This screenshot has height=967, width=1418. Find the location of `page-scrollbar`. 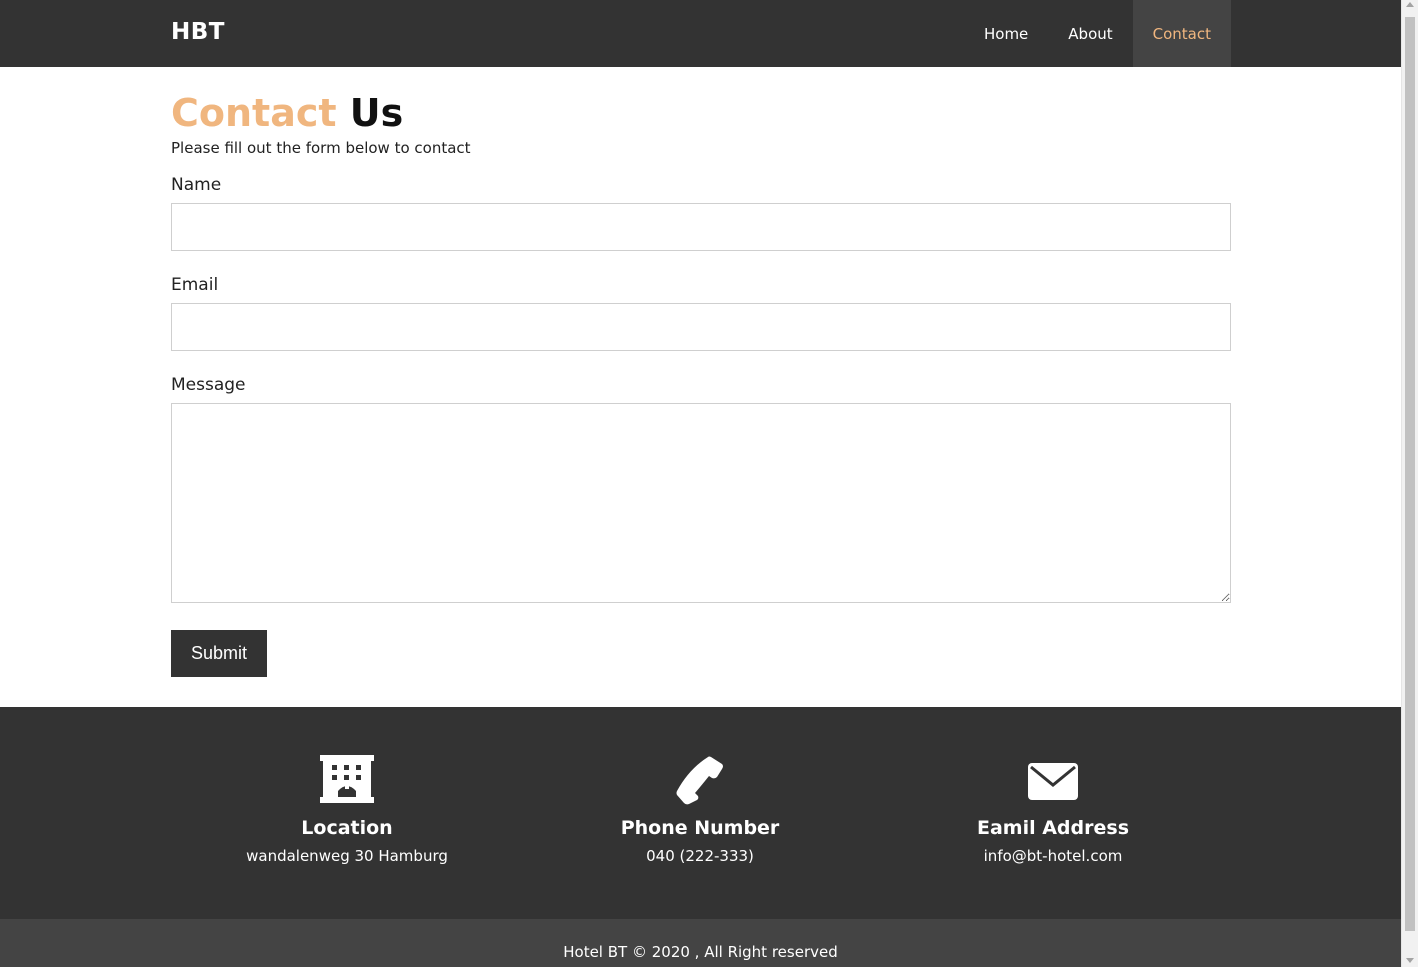

page-scrollbar is located at coordinates (1409, 483).